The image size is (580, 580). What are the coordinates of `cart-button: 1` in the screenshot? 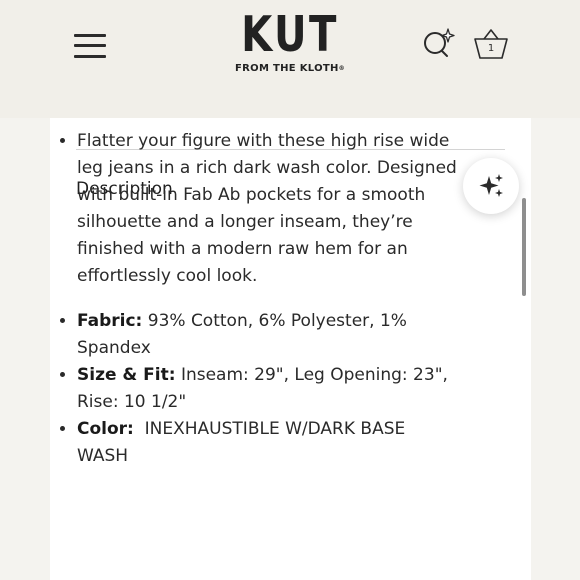 It's located at (491, 44).